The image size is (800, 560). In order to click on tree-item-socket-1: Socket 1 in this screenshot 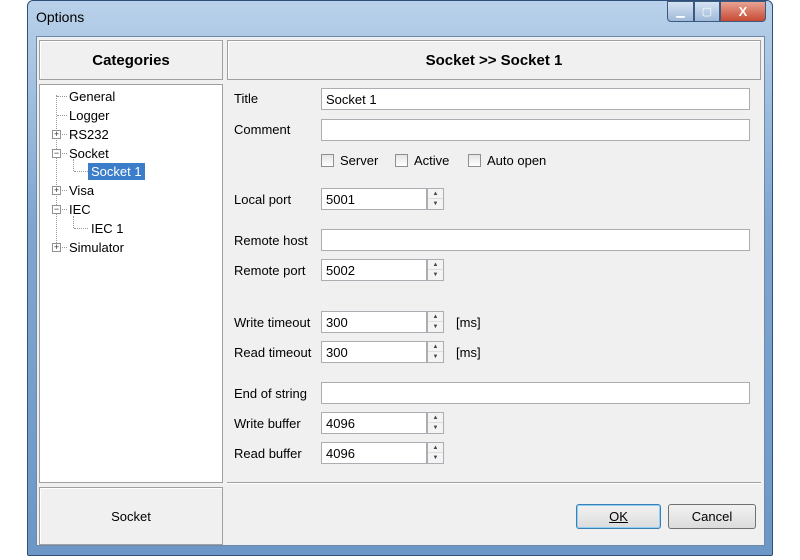, I will do `click(116, 171)`.